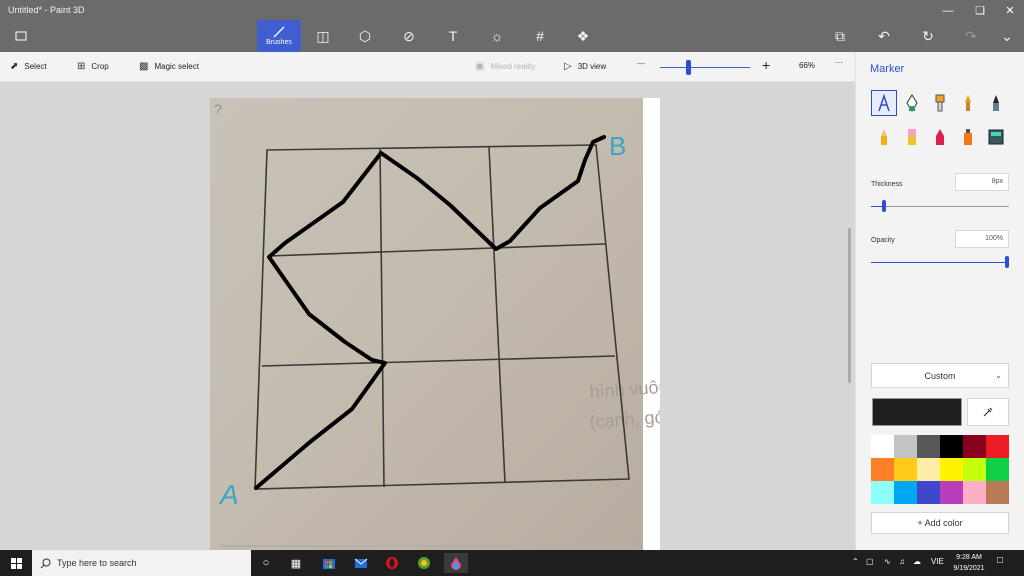 This screenshot has width=1024, height=576. What do you see at coordinates (21, 36) in the screenshot?
I see `menu-icon` at bounding box center [21, 36].